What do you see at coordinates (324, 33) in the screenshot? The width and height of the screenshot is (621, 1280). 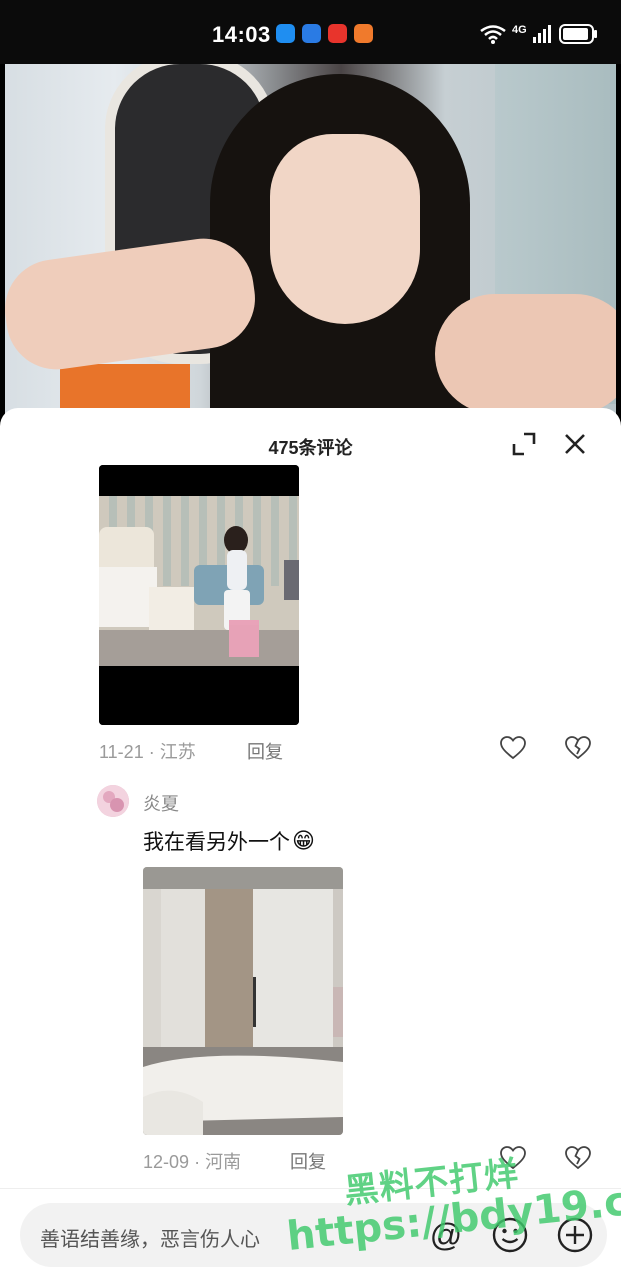 I see `notification-icons` at bounding box center [324, 33].